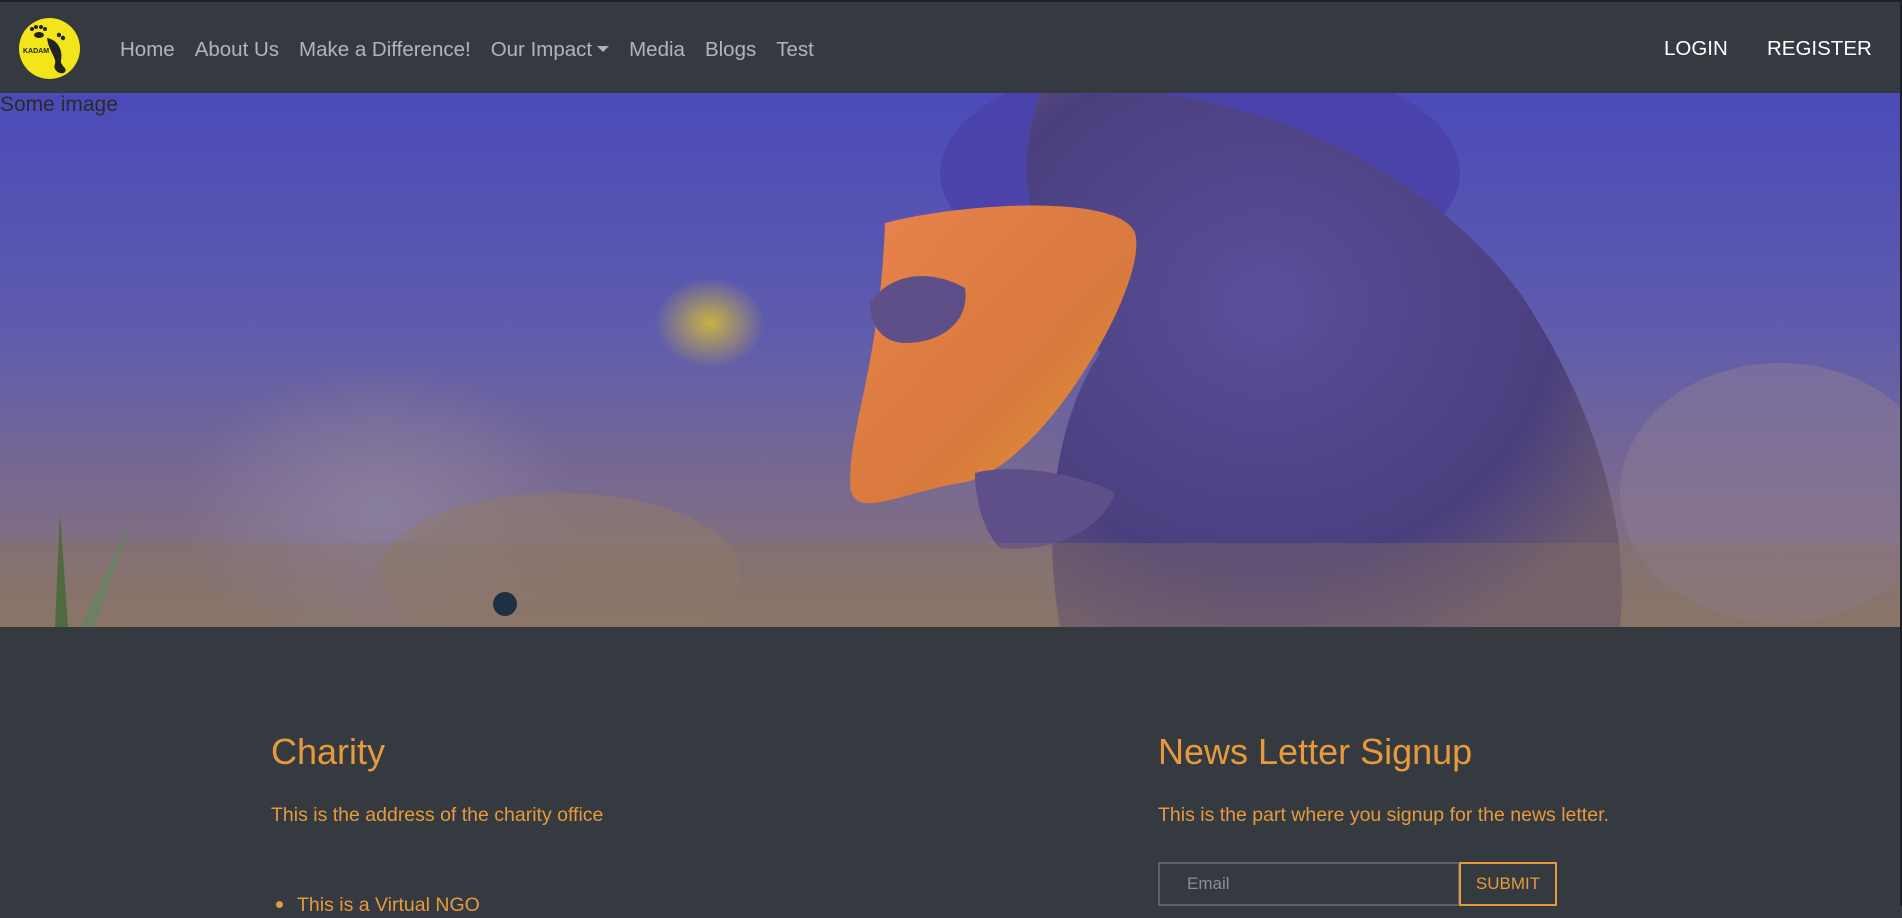 The height and width of the screenshot is (918, 1902). I want to click on bullet-icon, so click(279, 904).